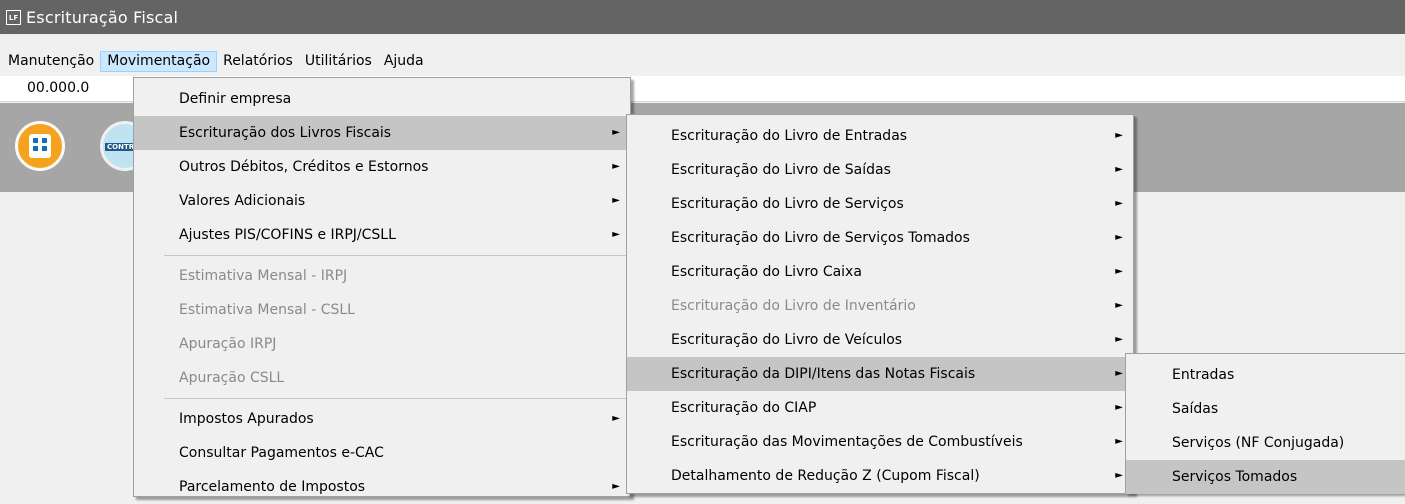 This screenshot has width=1405, height=504. I want to click on building-icon, so click(40, 146).